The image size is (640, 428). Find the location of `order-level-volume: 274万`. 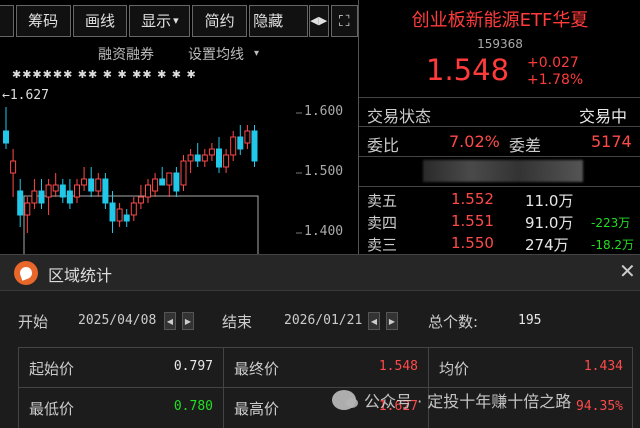

order-level-volume: 274万 is located at coordinates (547, 245).